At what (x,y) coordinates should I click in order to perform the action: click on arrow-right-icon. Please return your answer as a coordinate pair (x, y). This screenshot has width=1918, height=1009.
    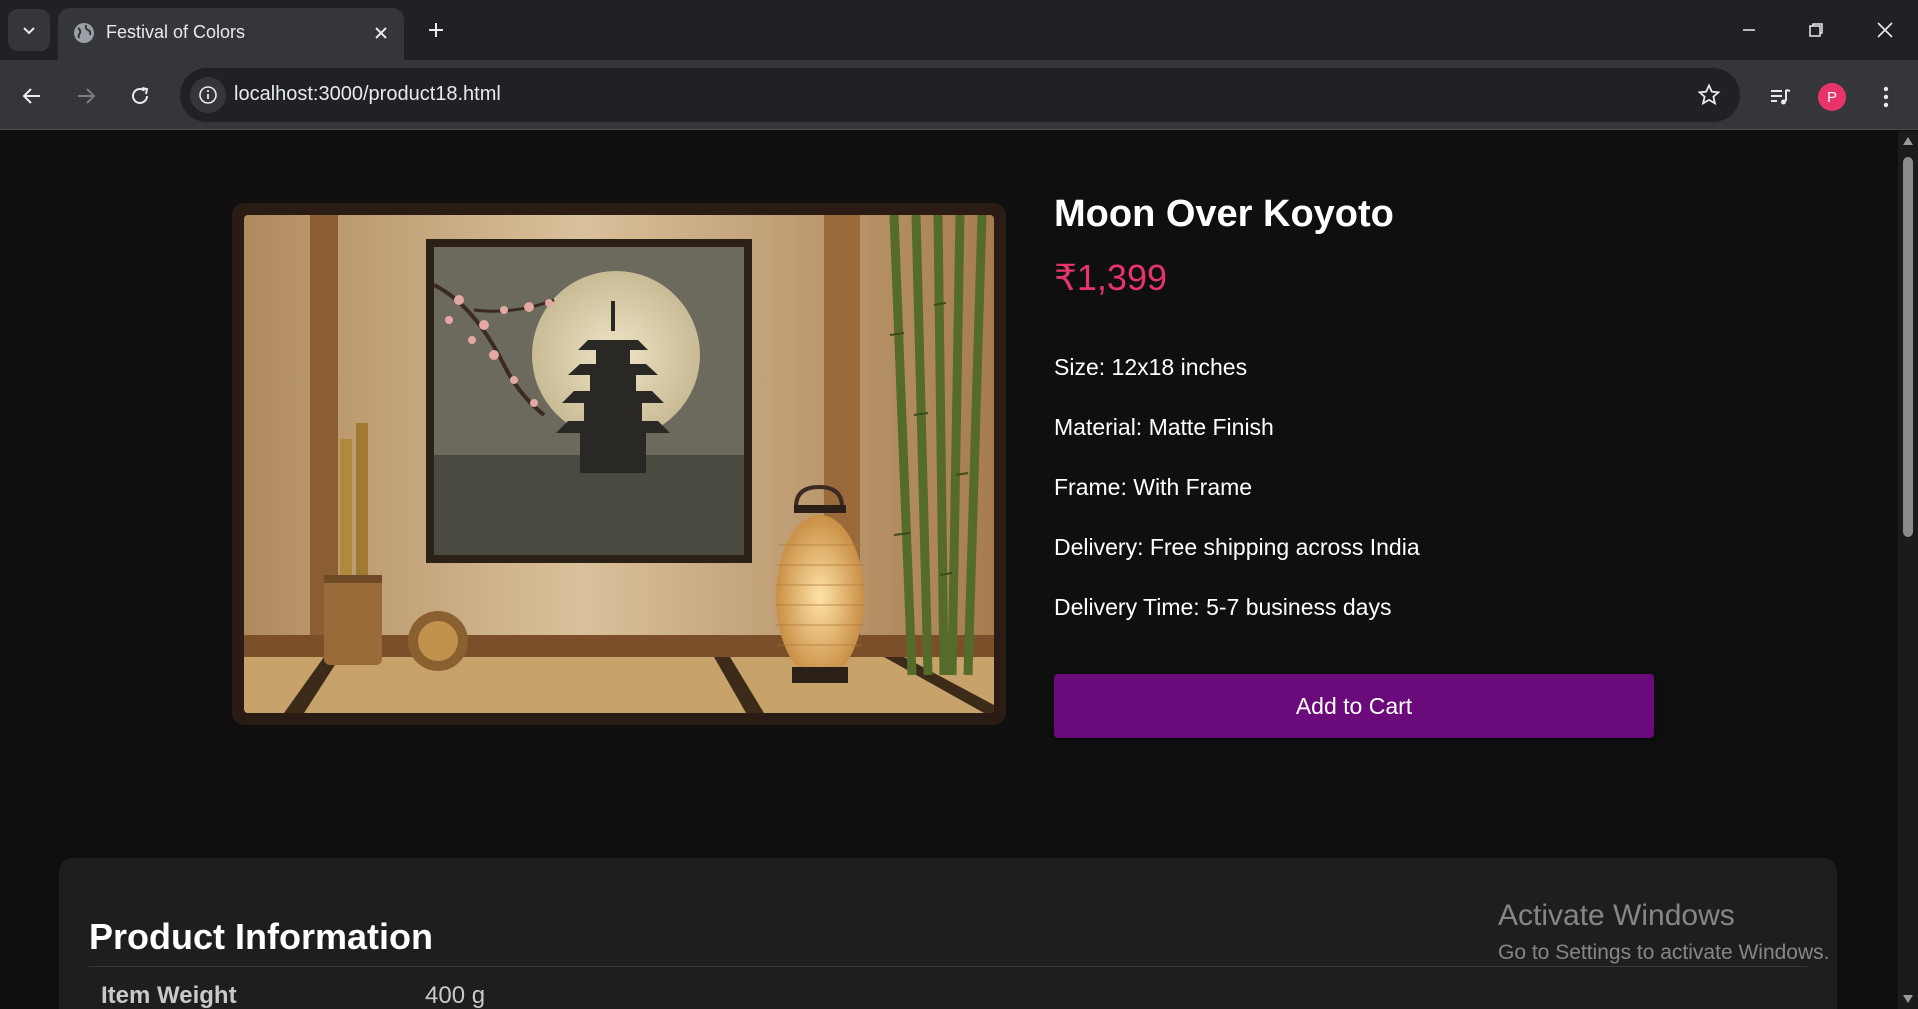
    Looking at the image, I should click on (87, 96).